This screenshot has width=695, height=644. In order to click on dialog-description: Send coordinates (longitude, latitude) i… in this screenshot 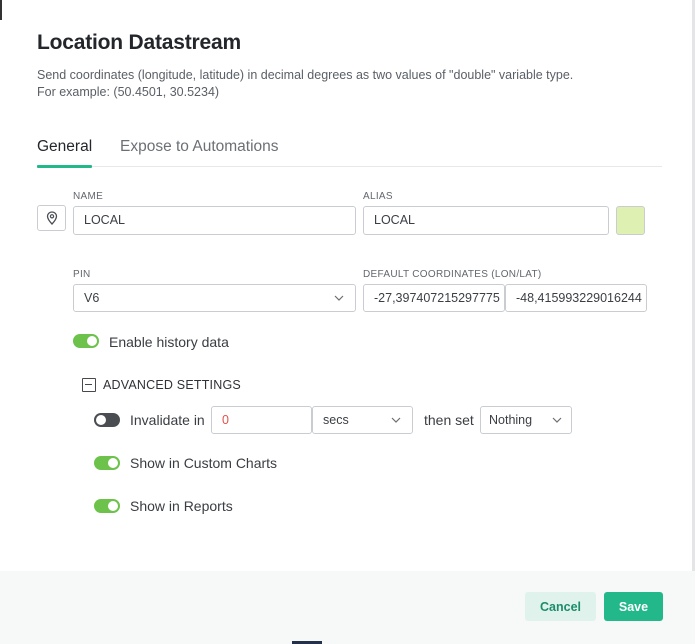, I will do `click(337, 84)`.